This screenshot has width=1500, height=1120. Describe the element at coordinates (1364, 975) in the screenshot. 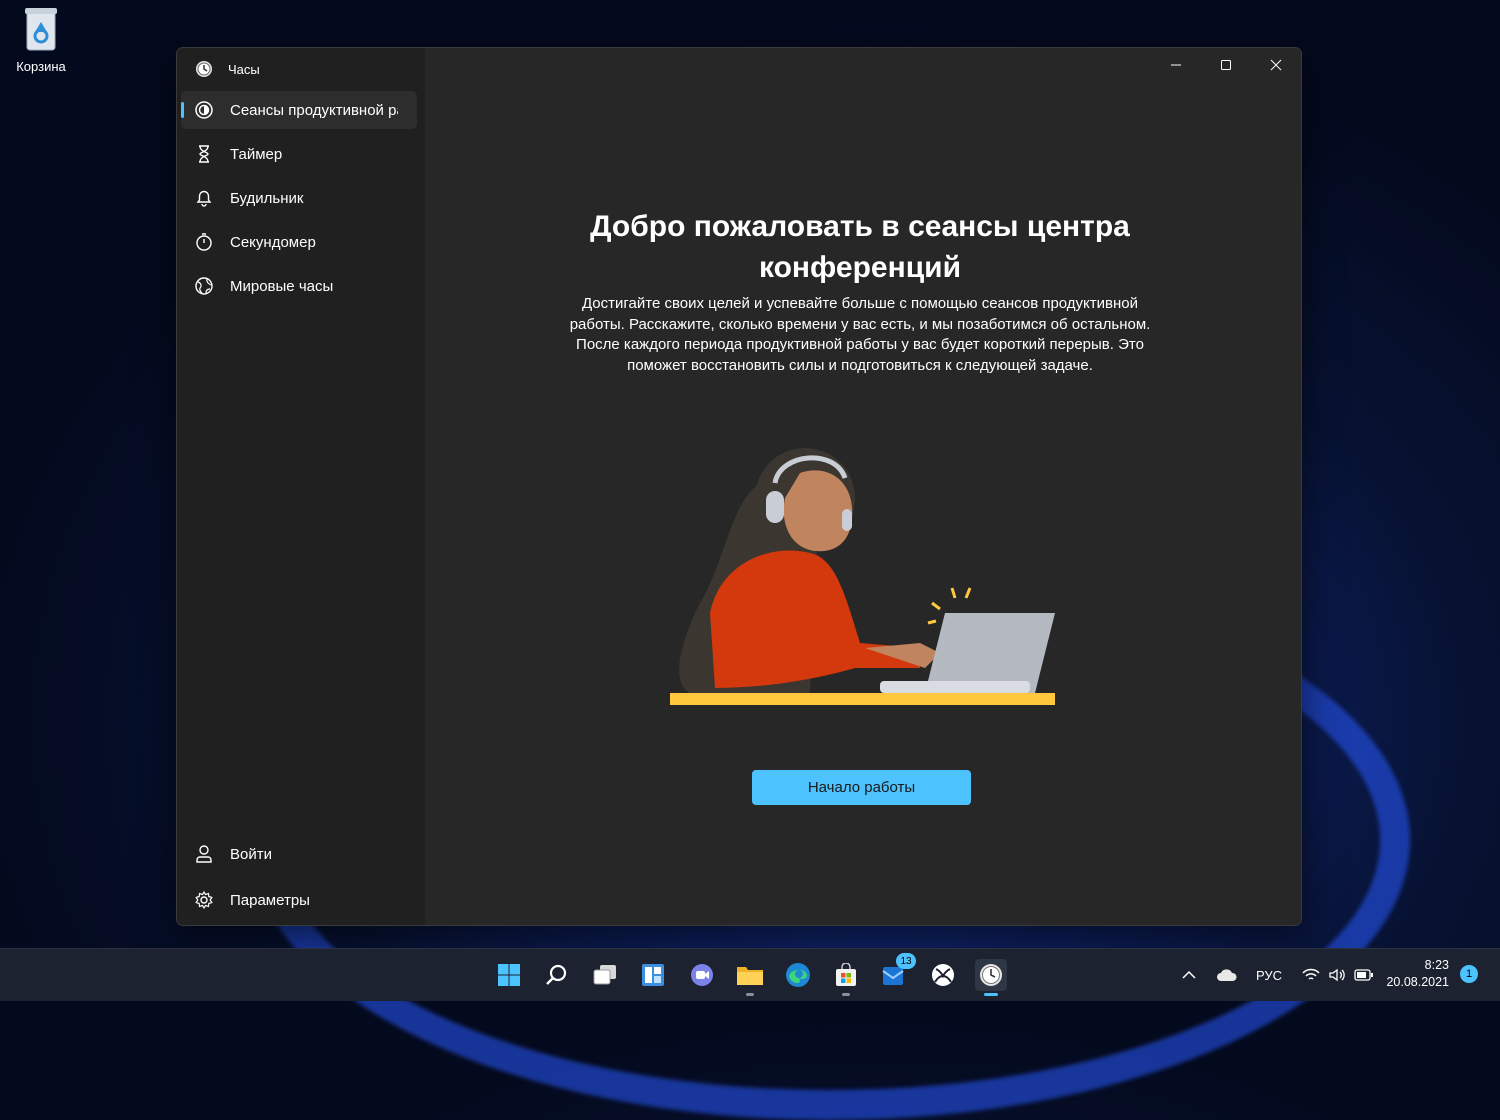

I see `battery-icon` at that location.